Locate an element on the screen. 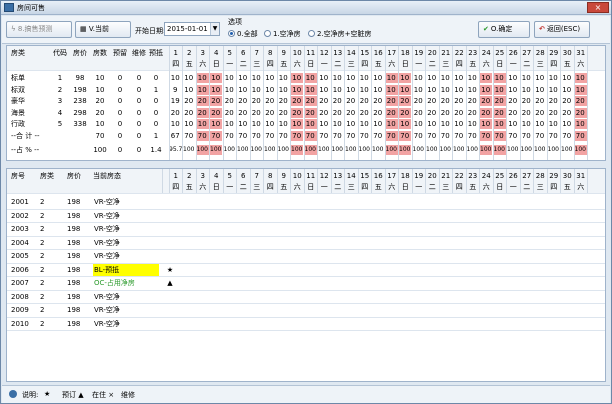 Image resolution: width=612 pixels, height=404 pixels. day-header: 30 is located at coordinates (568, 176).